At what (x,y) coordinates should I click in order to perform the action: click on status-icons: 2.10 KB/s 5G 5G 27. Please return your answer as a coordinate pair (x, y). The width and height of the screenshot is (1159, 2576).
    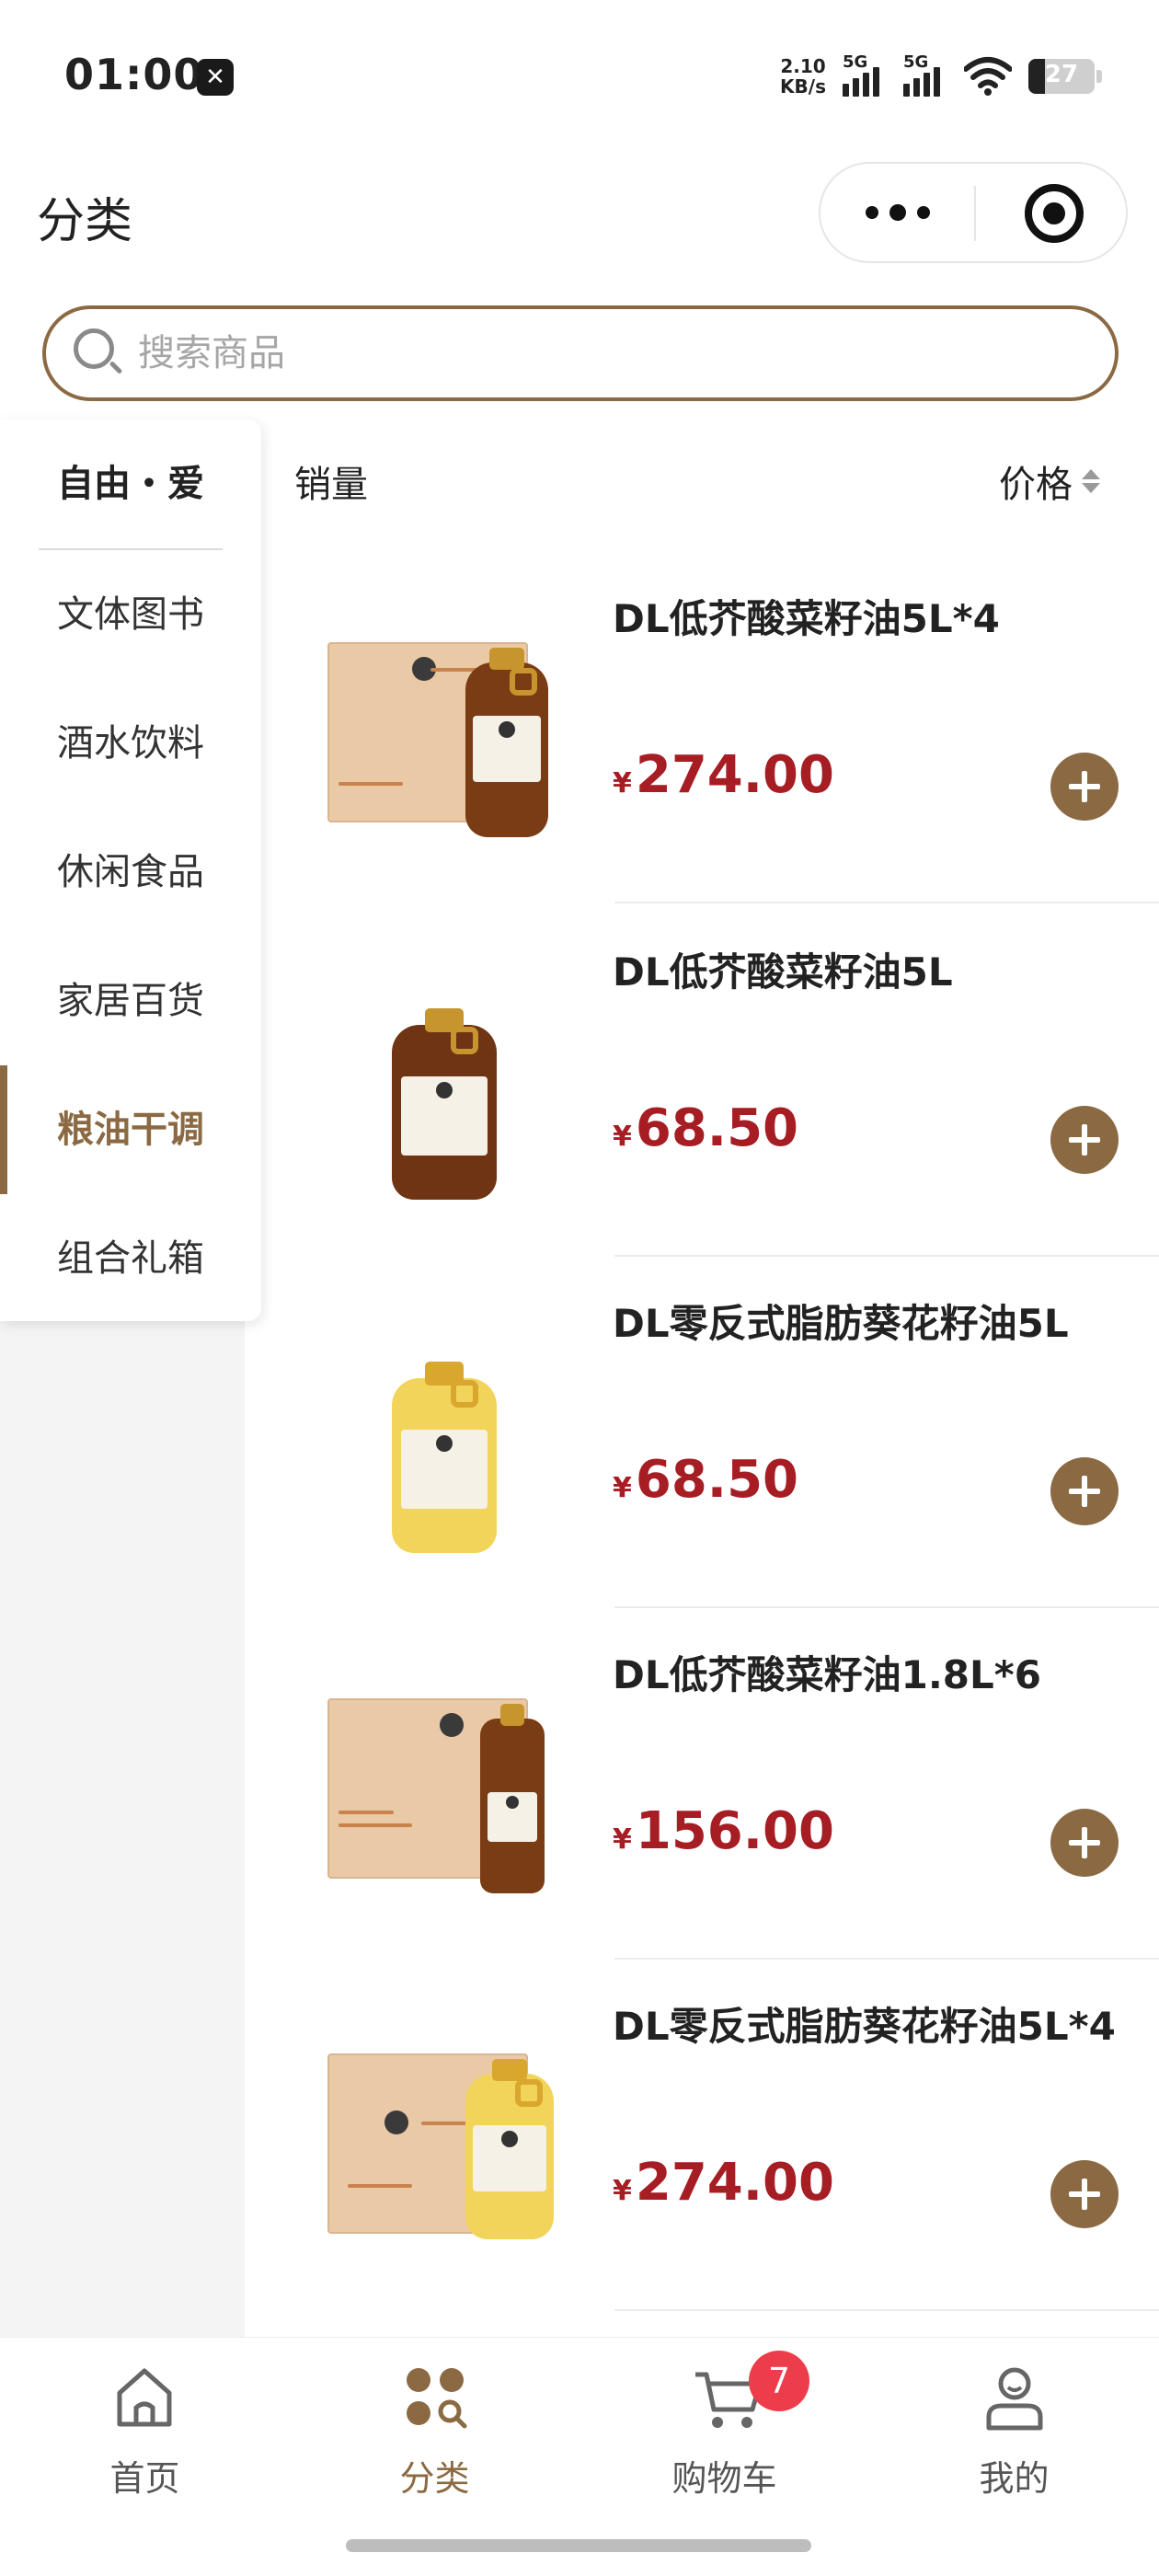
    Looking at the image, I should click on (941, 75).